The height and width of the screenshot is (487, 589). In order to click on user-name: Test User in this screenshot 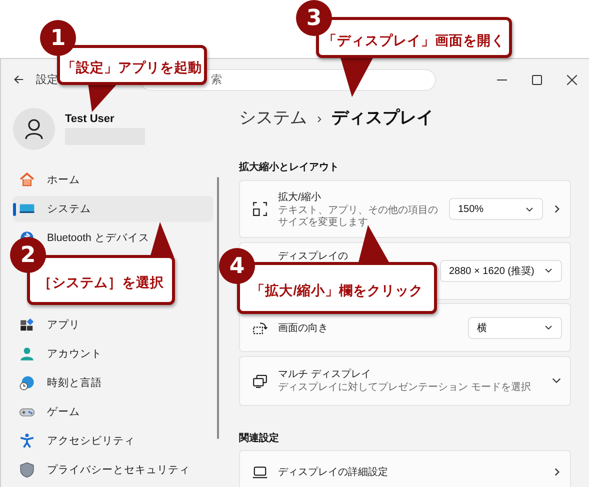, I will do `click(90, 119)`.